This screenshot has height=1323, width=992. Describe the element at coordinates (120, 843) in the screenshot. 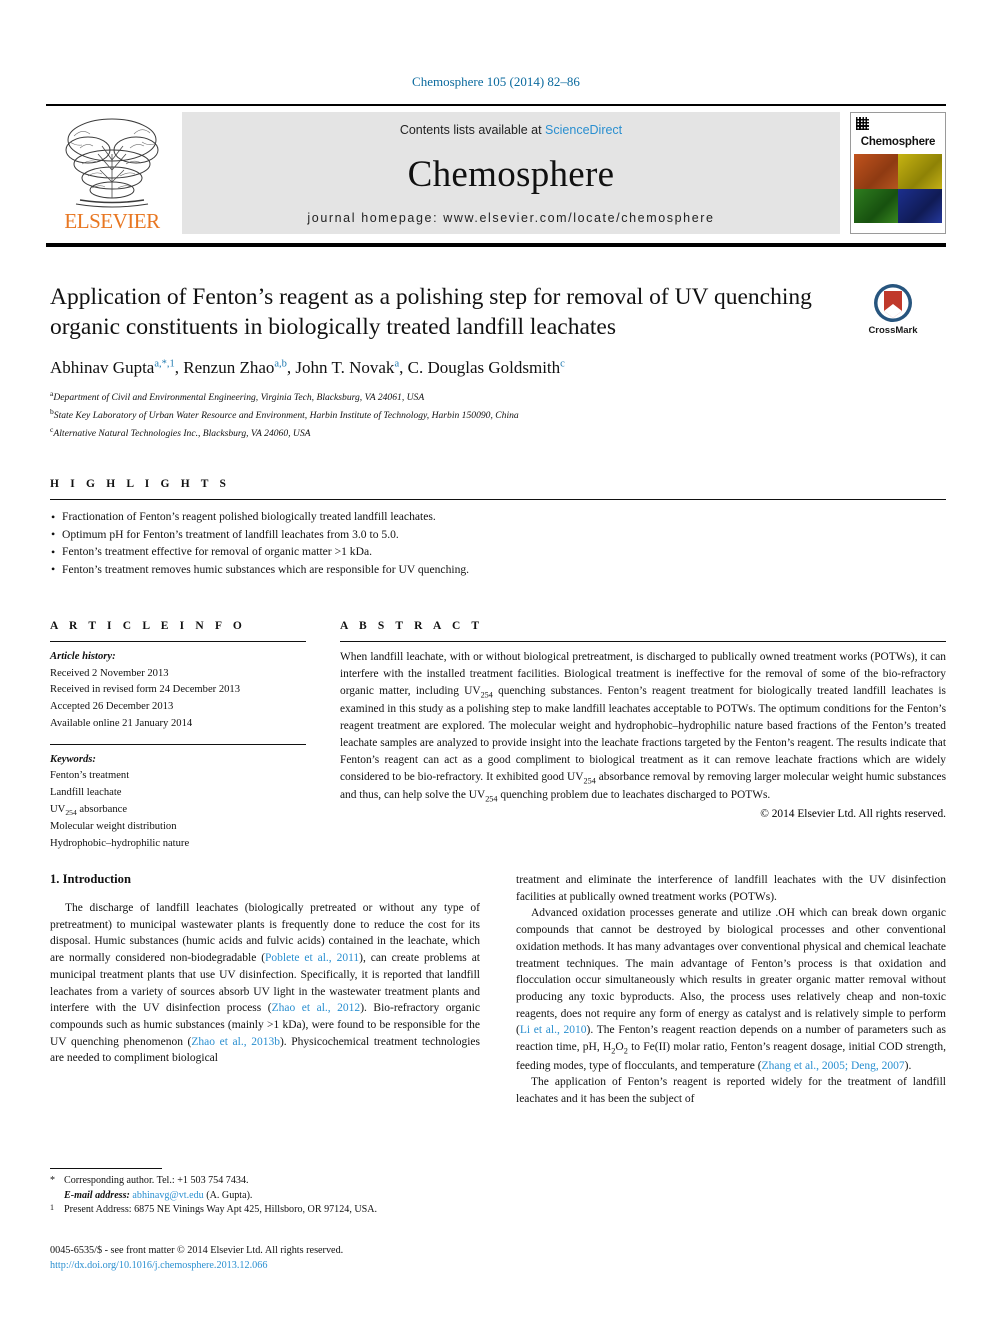

I see `keyword-item: Hydrophobic–hydrophilic nature` at that location.